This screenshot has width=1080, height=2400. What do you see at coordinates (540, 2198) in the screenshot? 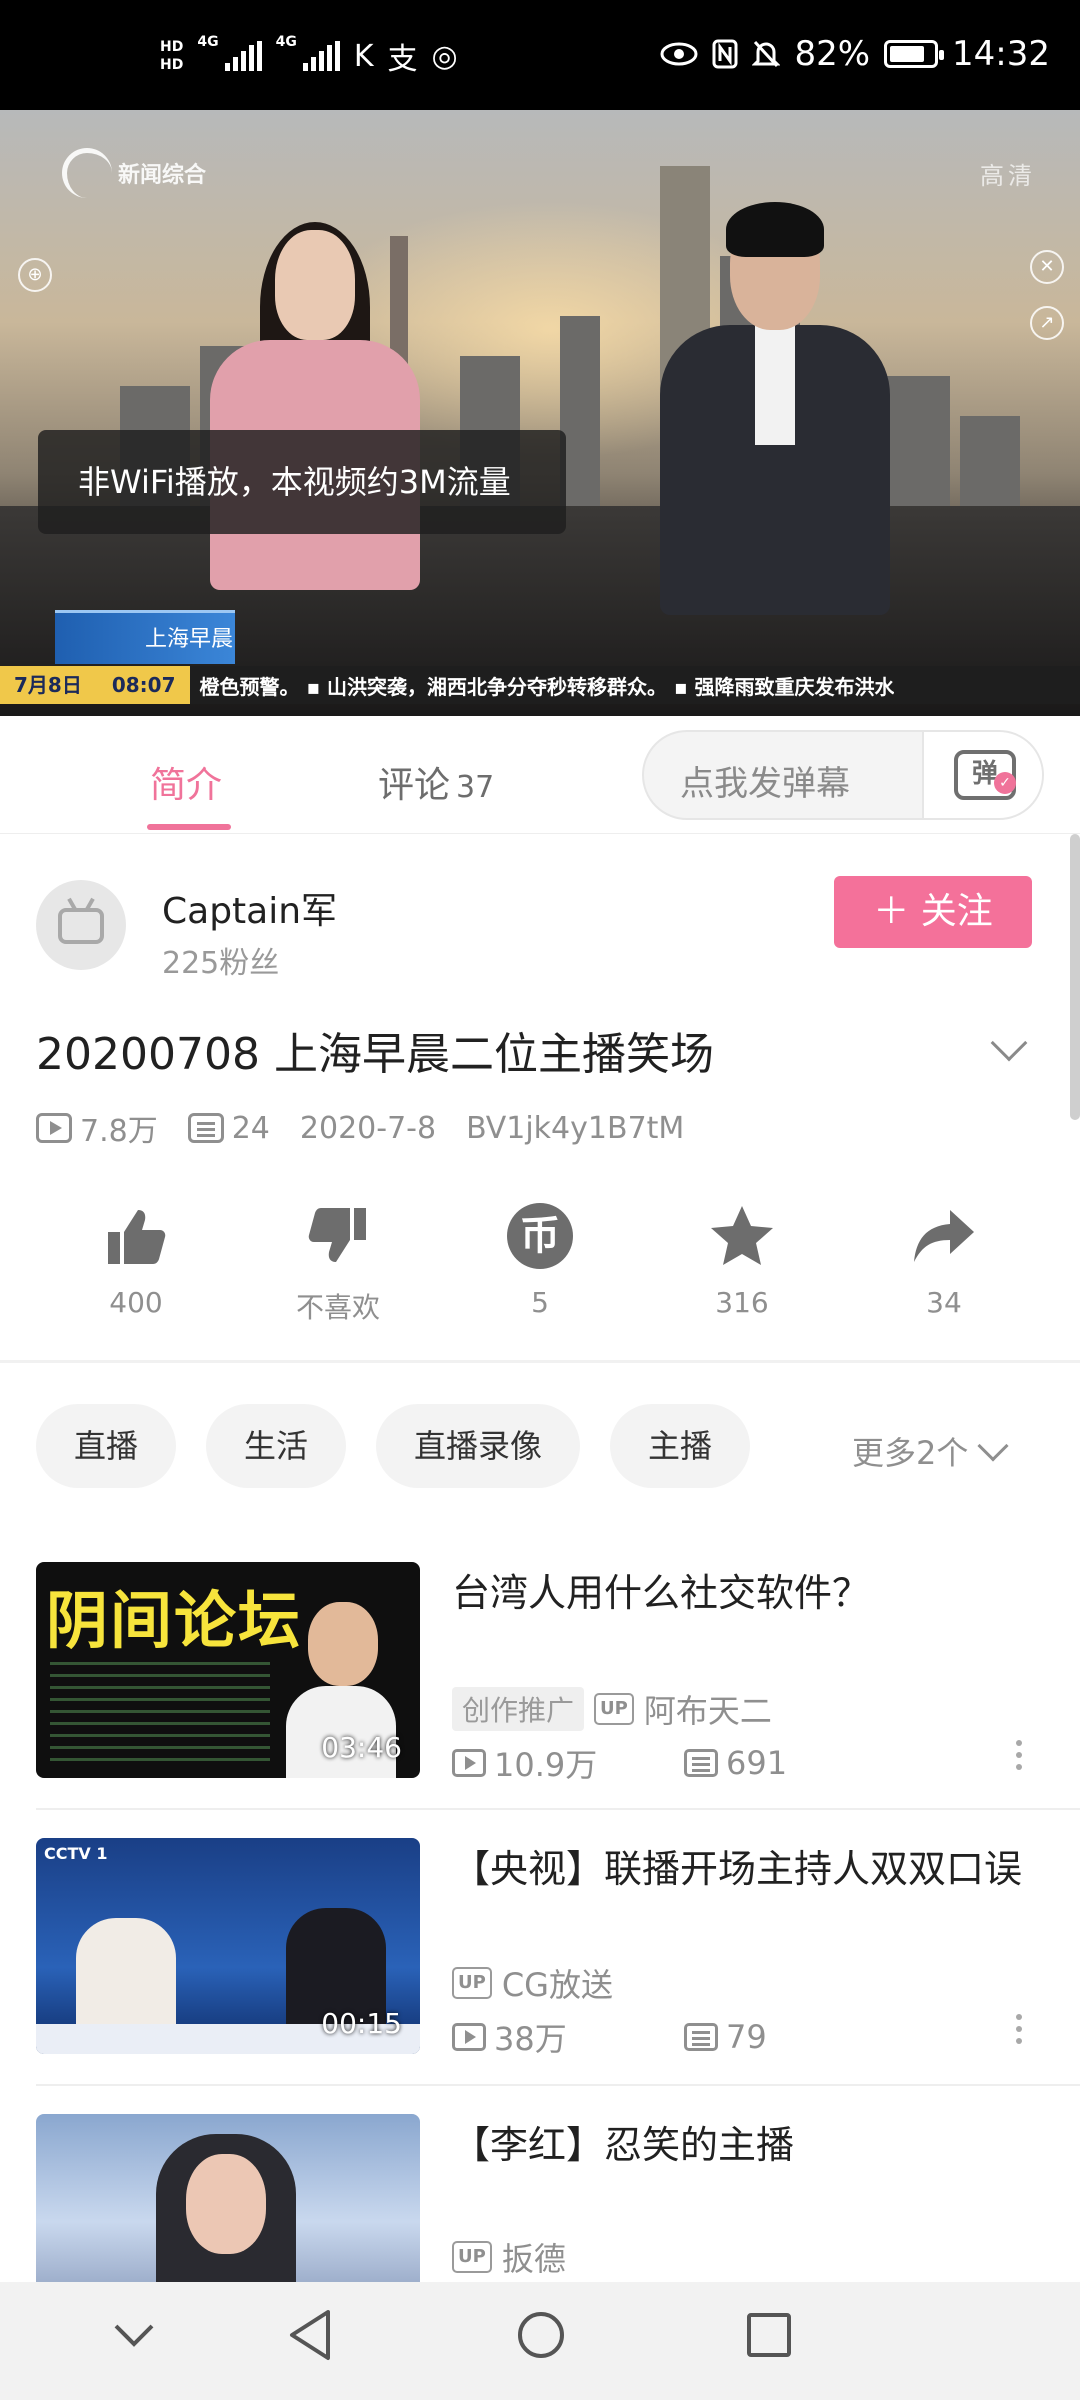
I see `related-video: 【李红】忍笑的主播 UP 扳德` at bounding box center [540, 2198].